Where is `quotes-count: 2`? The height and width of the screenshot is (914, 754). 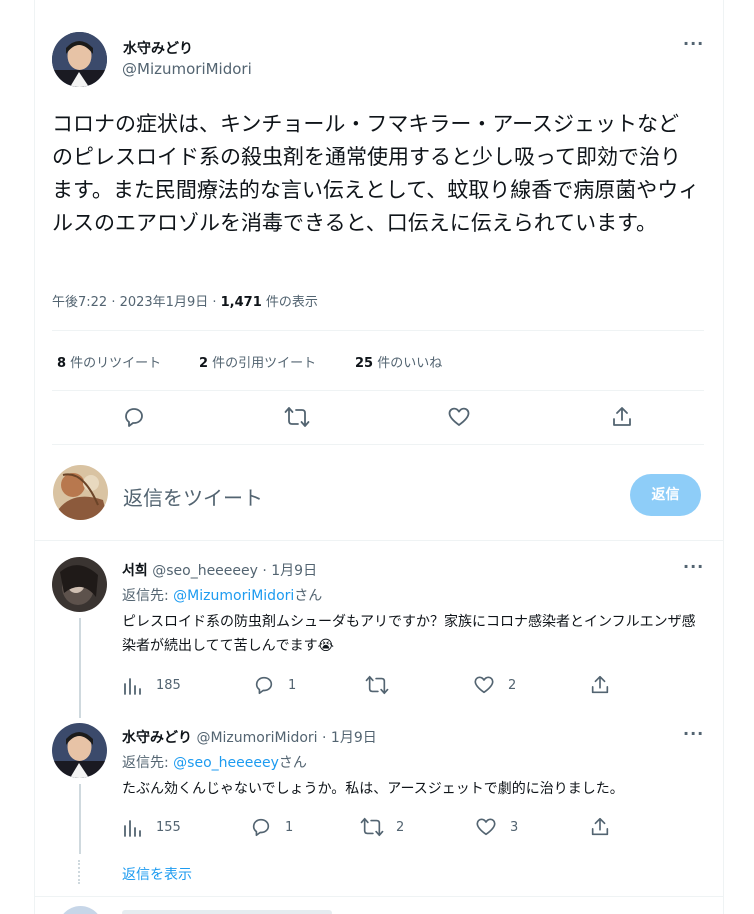 quotes-count: 2 is located at coordinates (204, 363).